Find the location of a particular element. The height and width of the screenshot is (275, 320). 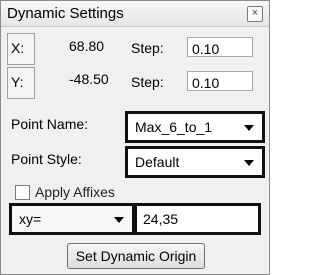

title-bar: Dynamic Settings × is located at coordinates (135, 14).